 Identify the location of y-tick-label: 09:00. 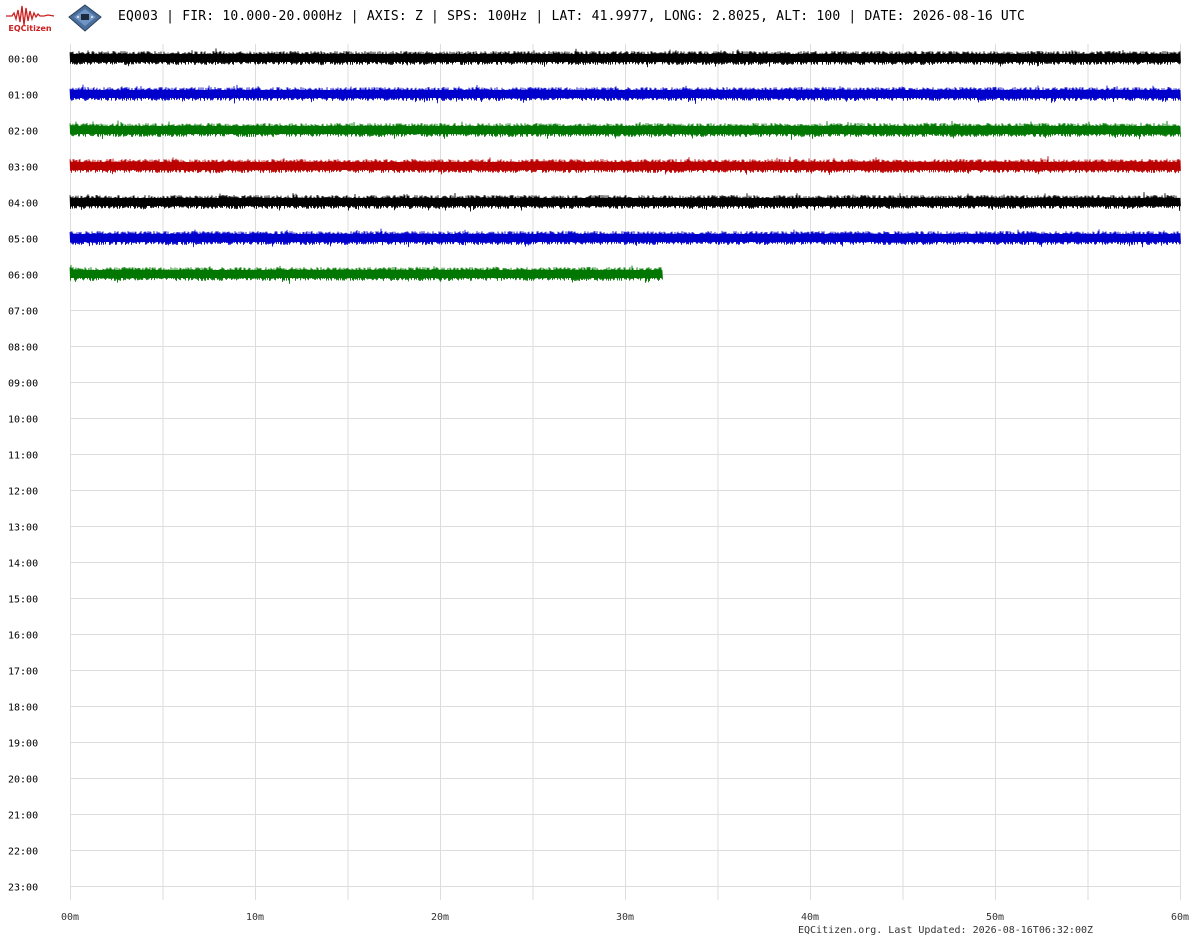
(23, 384).